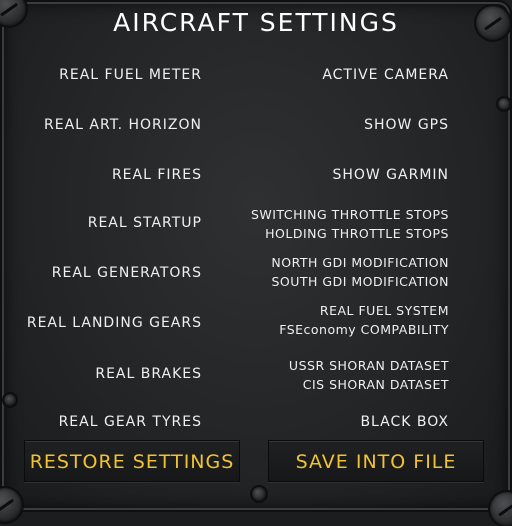  What do you see at coordinates (404, 422) in the screenshot?
I see `toggle-black-box: BLACK BOX` at bounding box center [404, 422].